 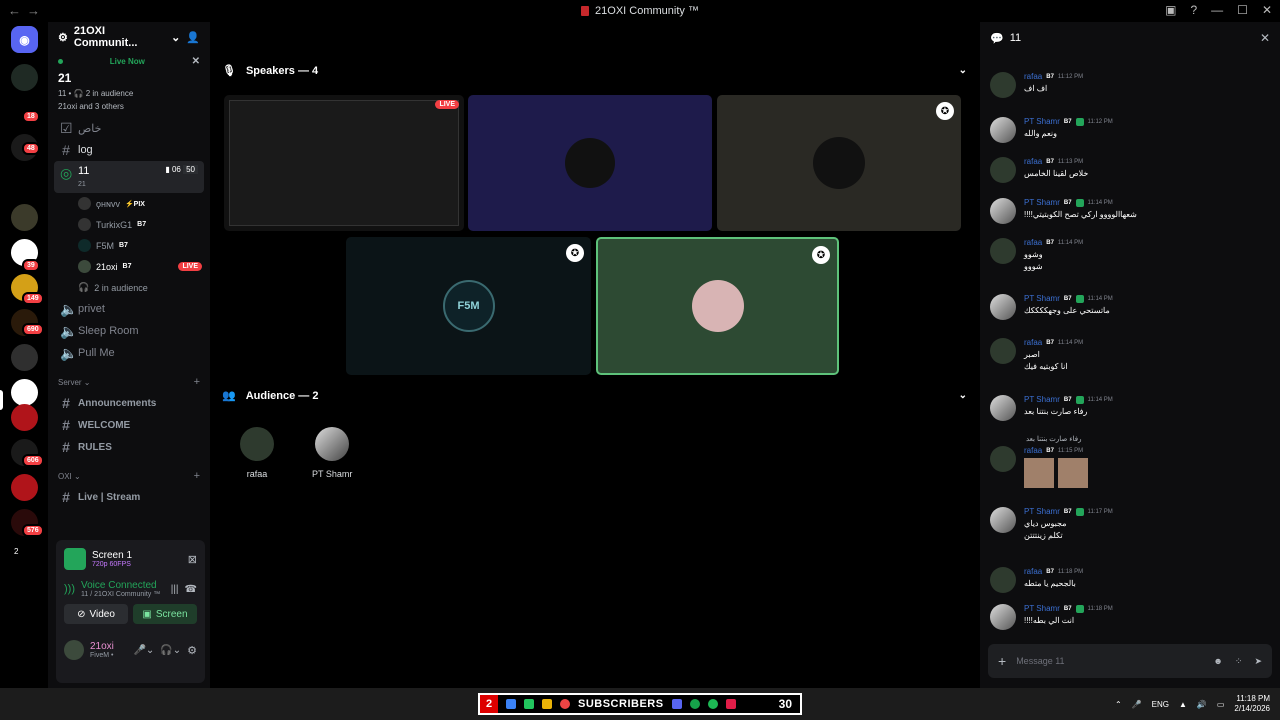 What do you see at coordinates (1130, 617) in the screenshot?
I see `chat-message: PT Shamr B7 11:18 PM انت الي بطه!!!!` at bounding box center [1130, 617].